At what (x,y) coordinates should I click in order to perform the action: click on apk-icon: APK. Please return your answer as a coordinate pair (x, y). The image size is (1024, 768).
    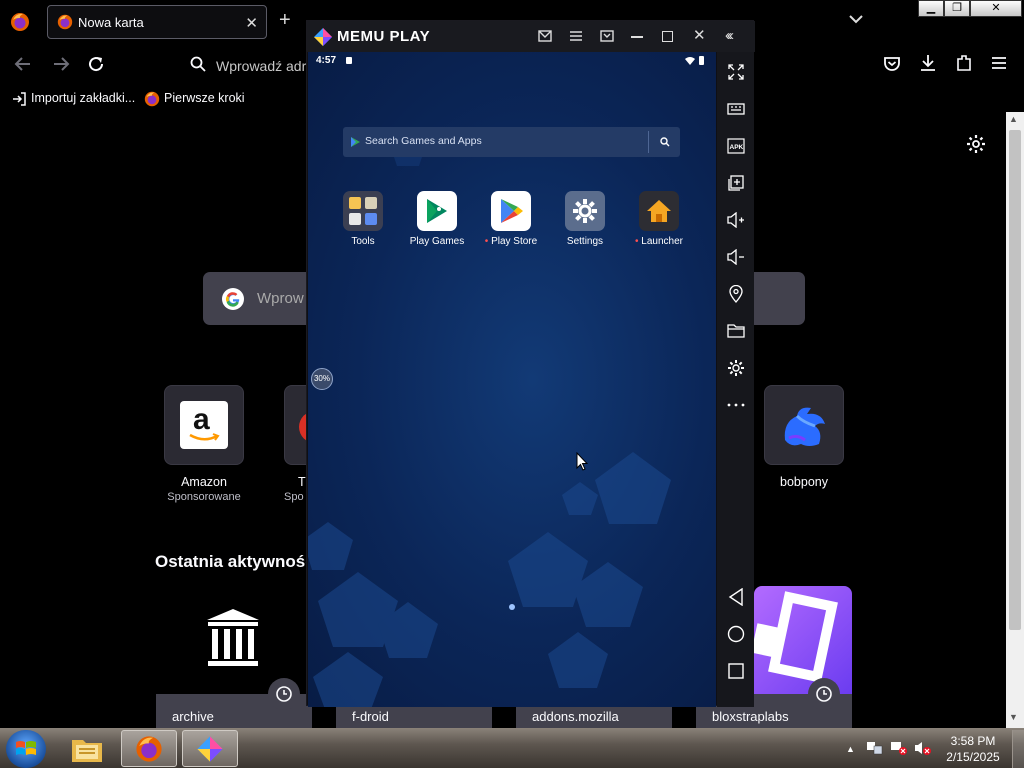
    Looking at the image, I should click on (735, 145).